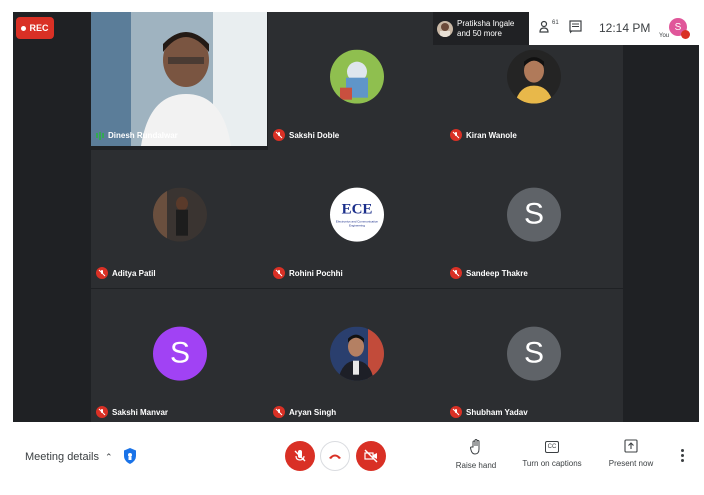 Image resolution: width=704 pixels, height=495 pixels. Describe the element at coordinates (631, 446) in the screenshot. I see `present-icon` at that location.